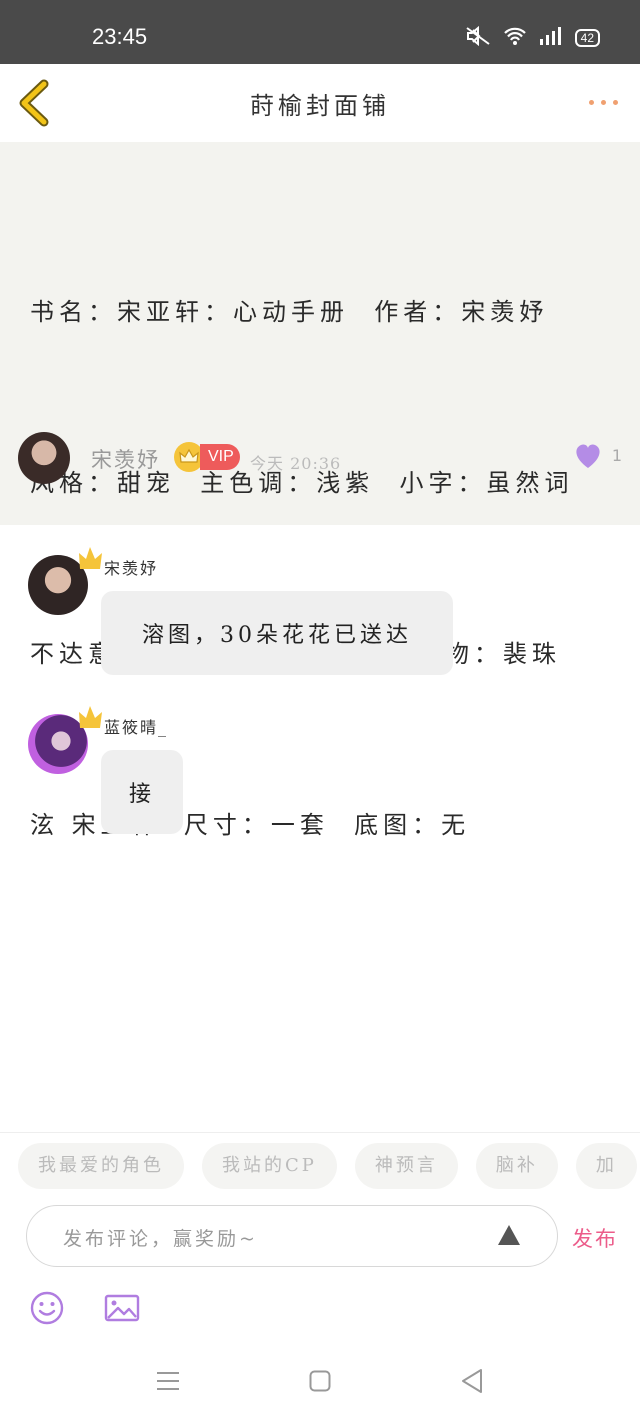  I want to click on tag-chip: 我最爱的角色, so click(101, 1166).